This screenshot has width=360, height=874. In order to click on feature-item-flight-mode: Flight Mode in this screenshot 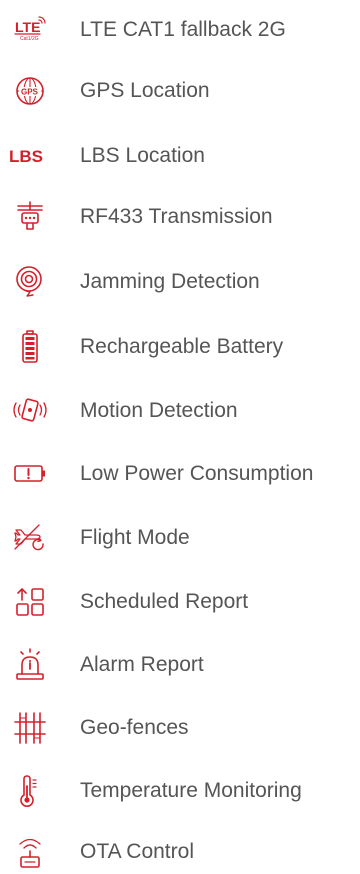, I will do `click(180, 538)`.